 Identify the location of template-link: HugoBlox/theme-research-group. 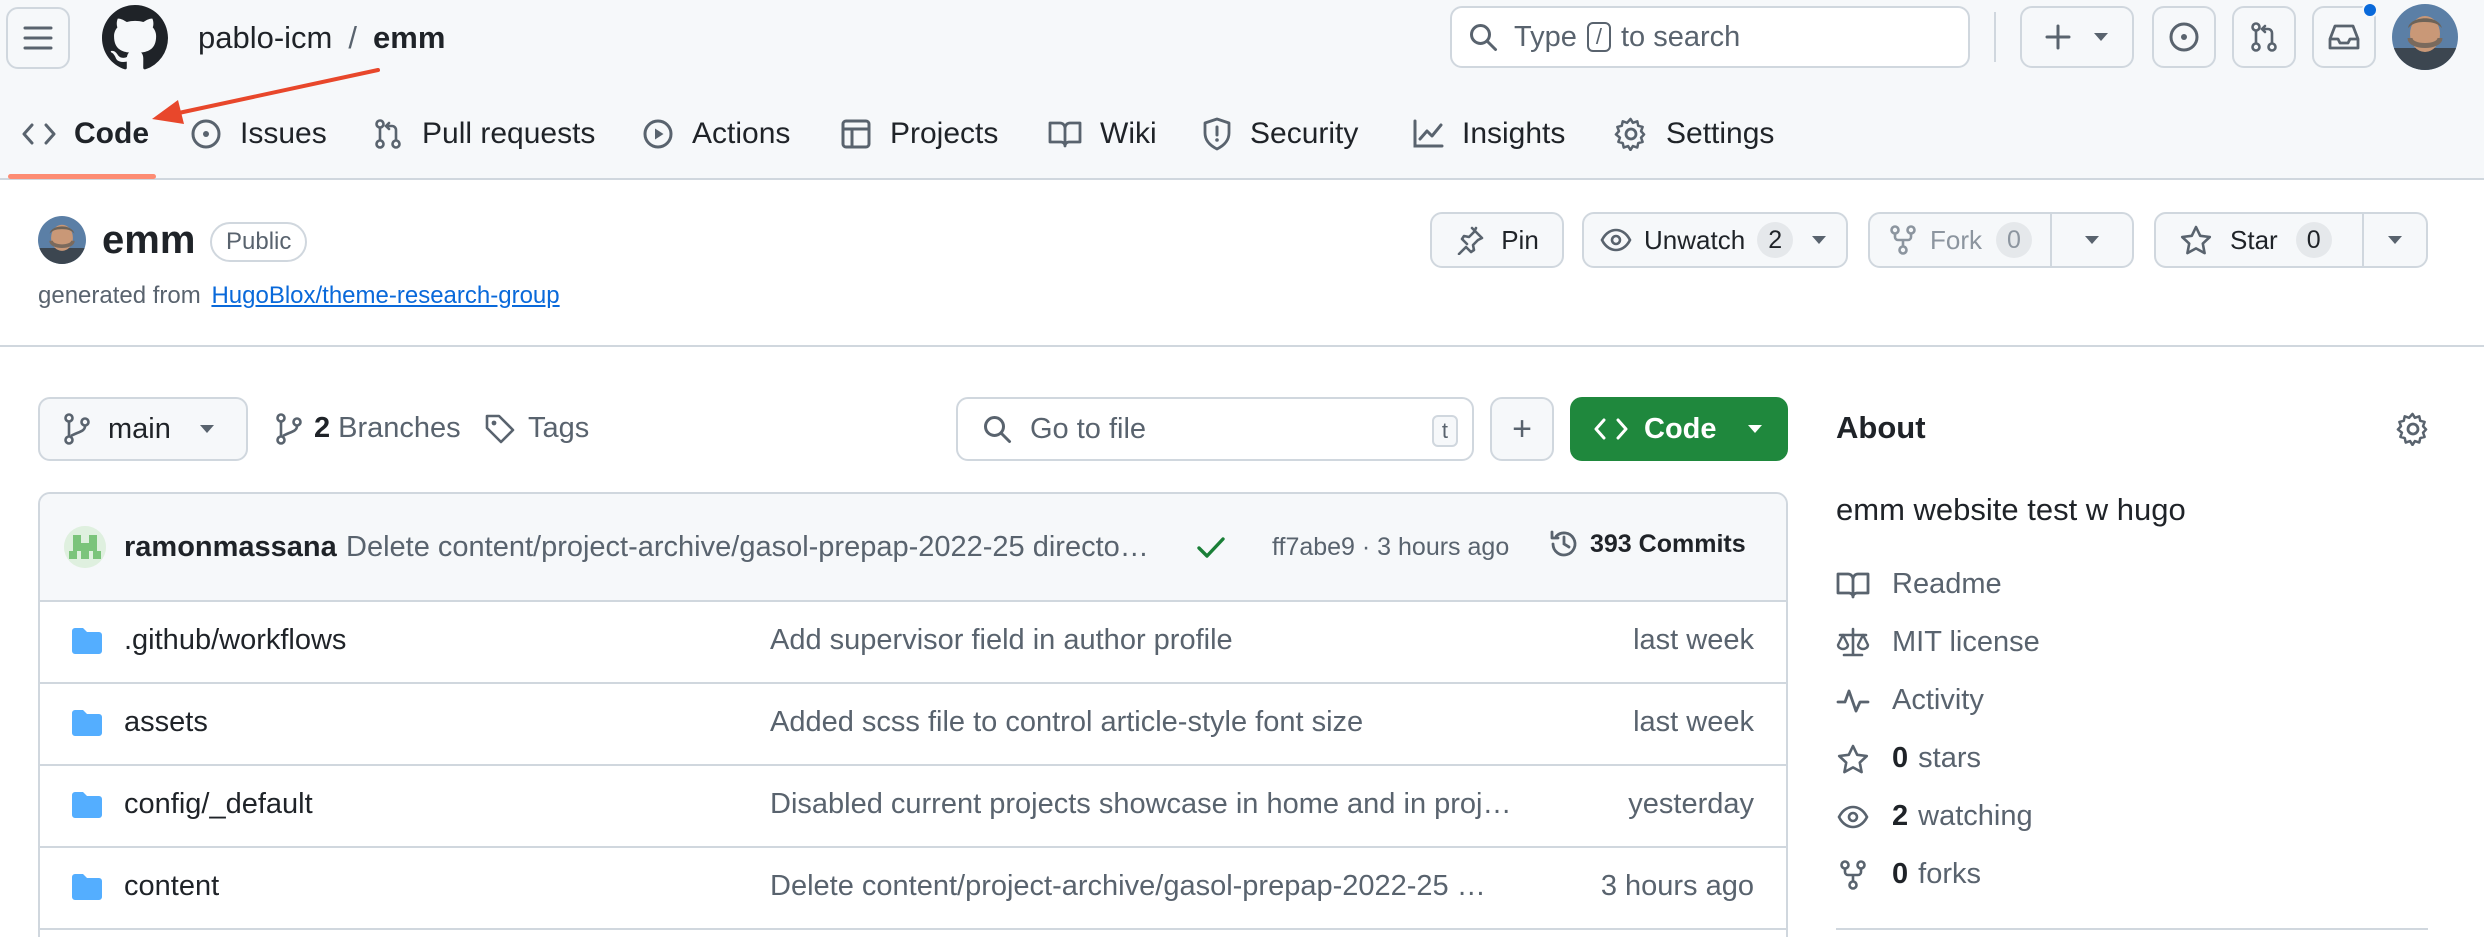
(385, 295).